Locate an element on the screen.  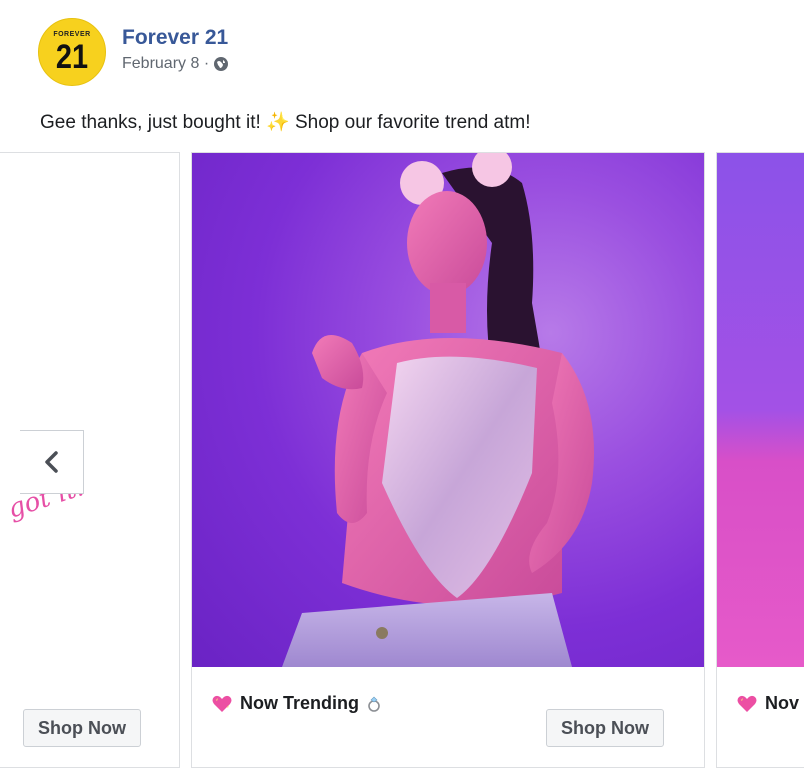
page-avatar: FOREVER 21 is located at coordinates (72, 52).